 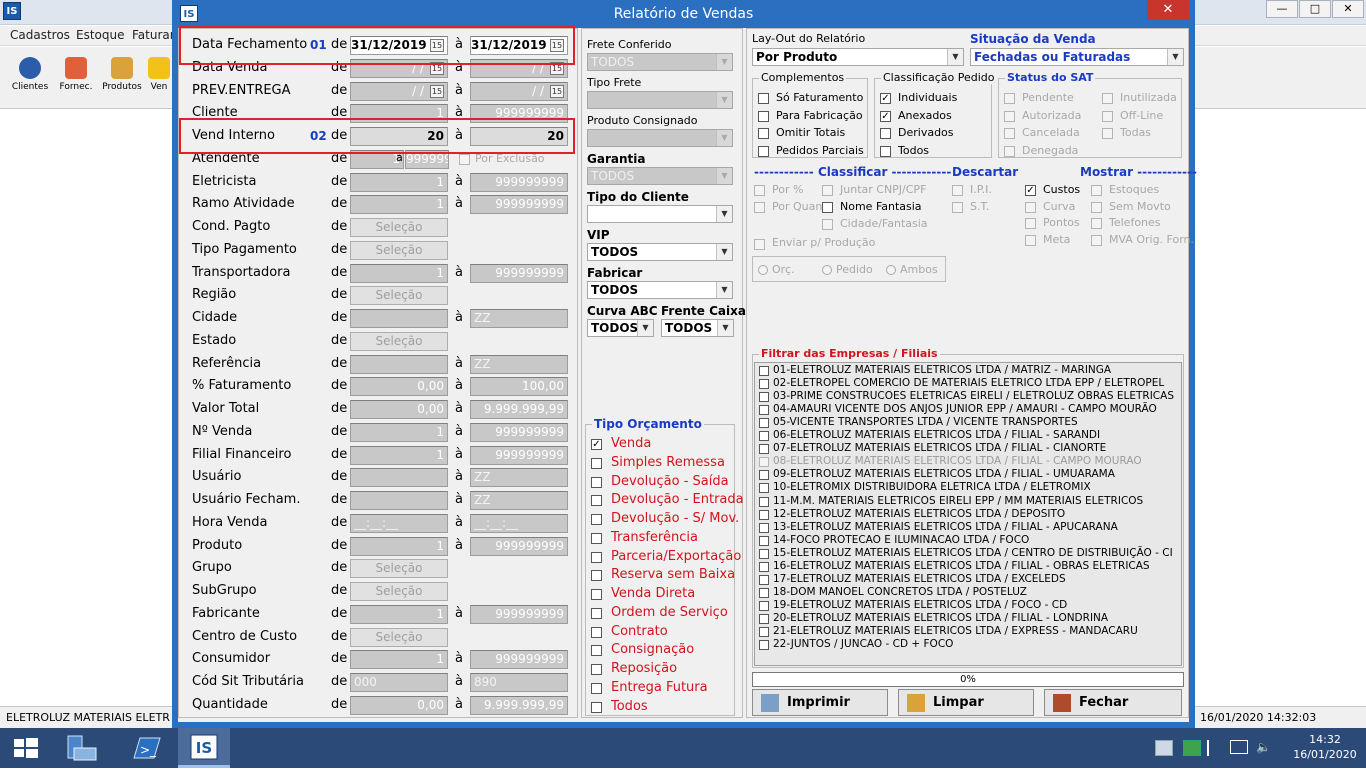 What do you see at coordinates (399, 637) in the screenshot?
I see `filter-26-selecao-button: Seleção` at bounding box center [399, 637].